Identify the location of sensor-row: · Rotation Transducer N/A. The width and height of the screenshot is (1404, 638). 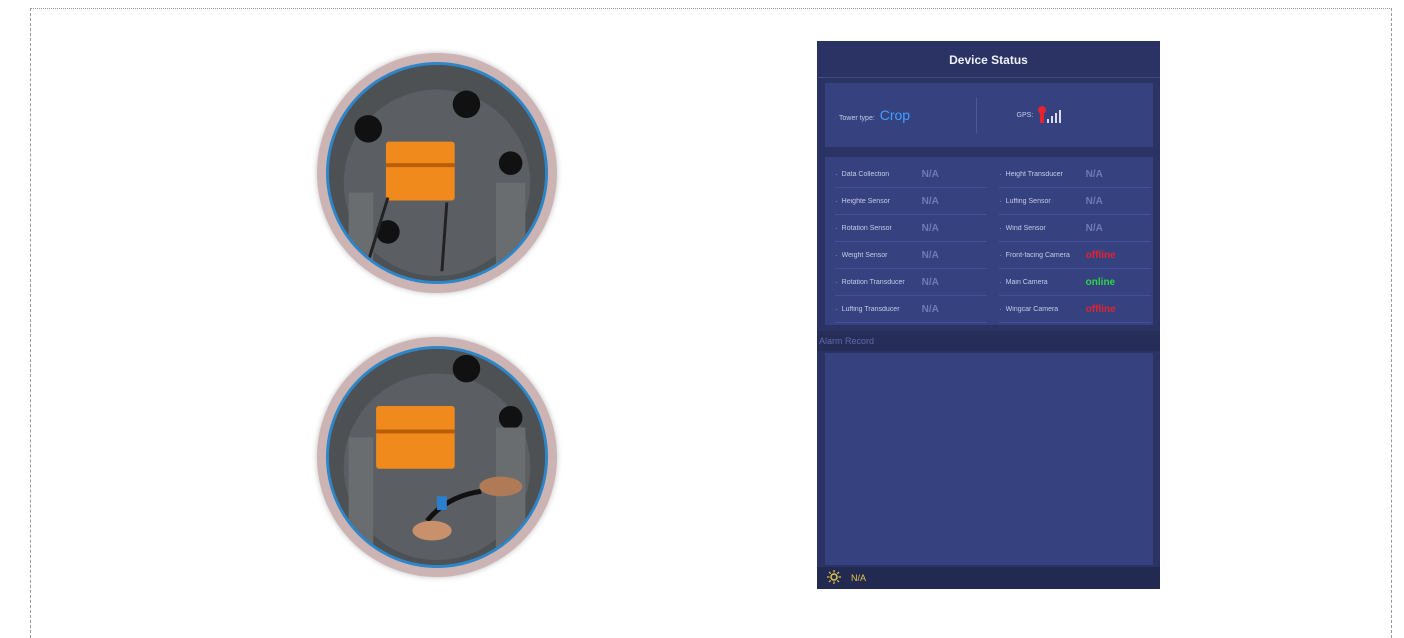
(911, 282).